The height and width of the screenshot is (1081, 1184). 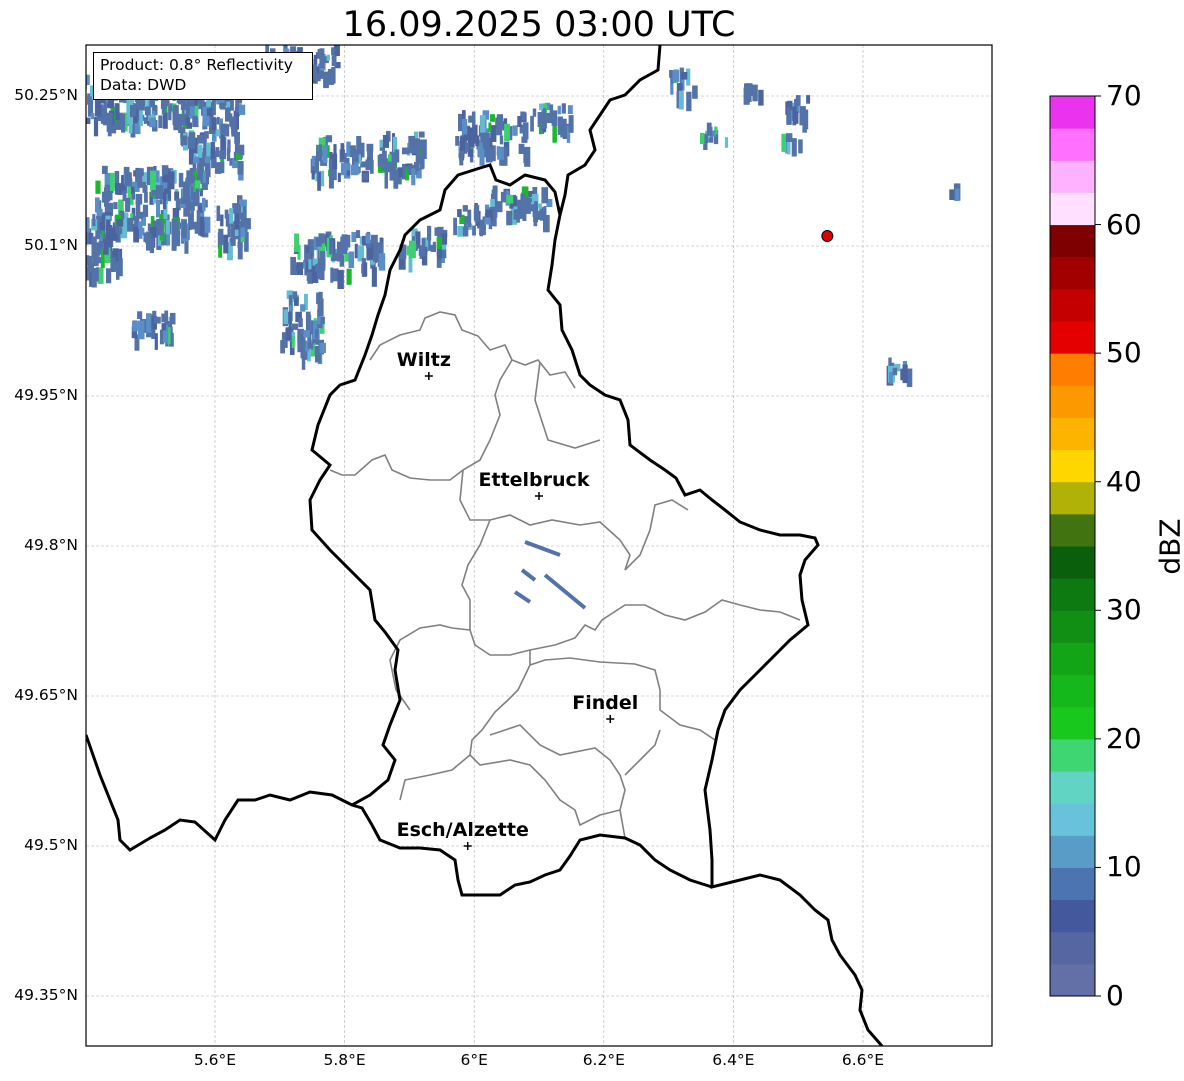 I want to click on colorbar-tick-label: 50, so click(x=1124, y=353).